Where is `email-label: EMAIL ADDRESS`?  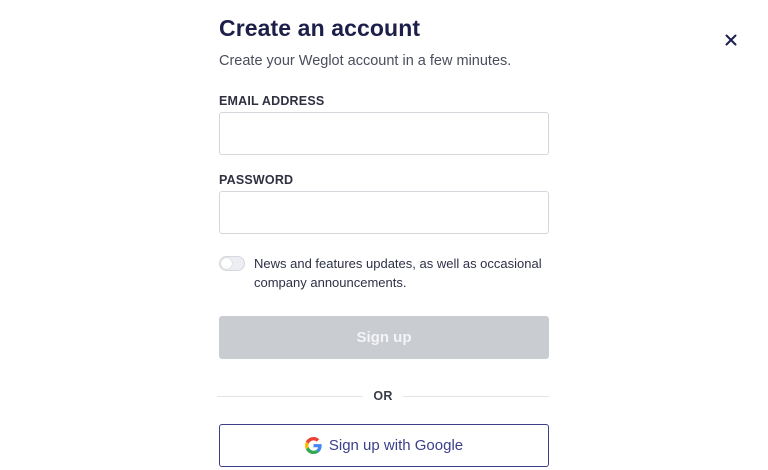 email-label: EMAIL ADDRESS is located at coordinates (272, 101).